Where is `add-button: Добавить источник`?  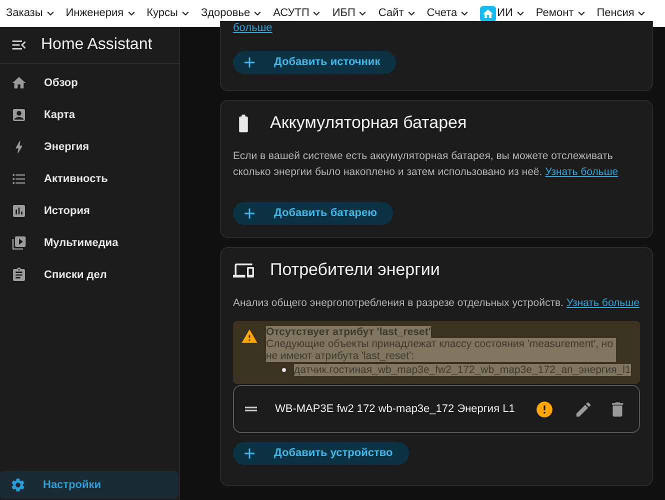 add-button: Добавить источник is located at coordinates (314, 62).